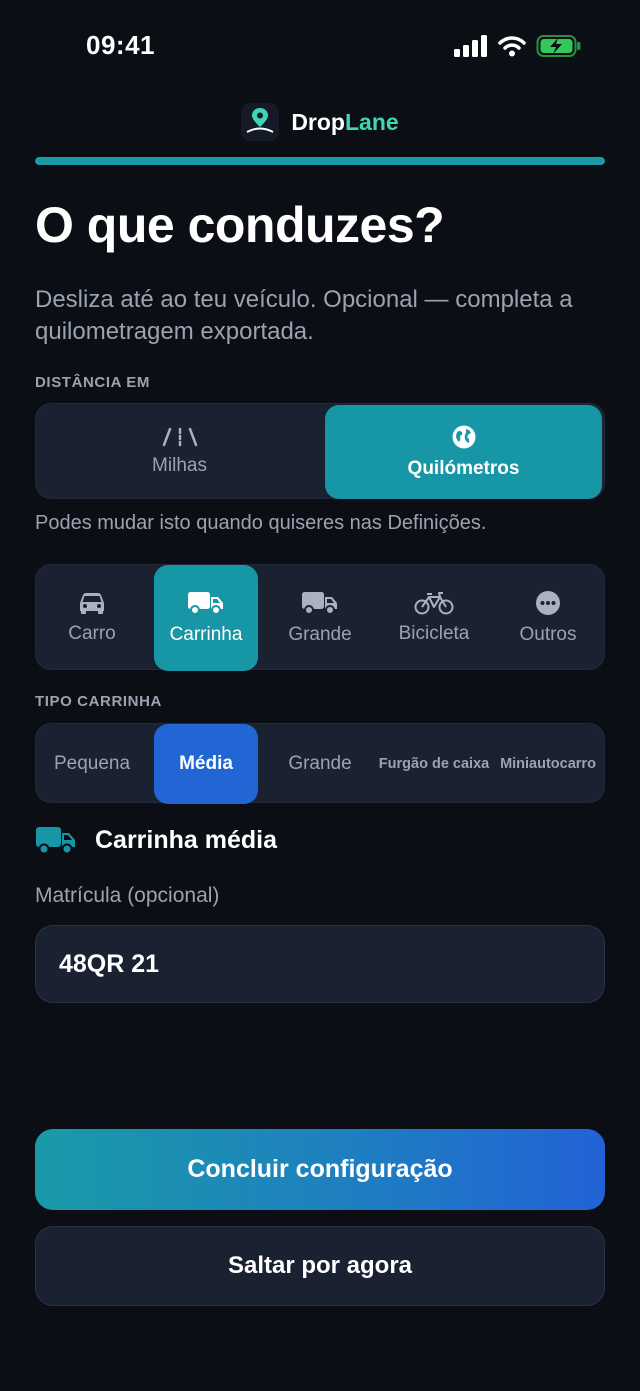  Describe the element at coordinates (240, 225) in the screenshot. I see `page-title: O que conduzes?` at that location.